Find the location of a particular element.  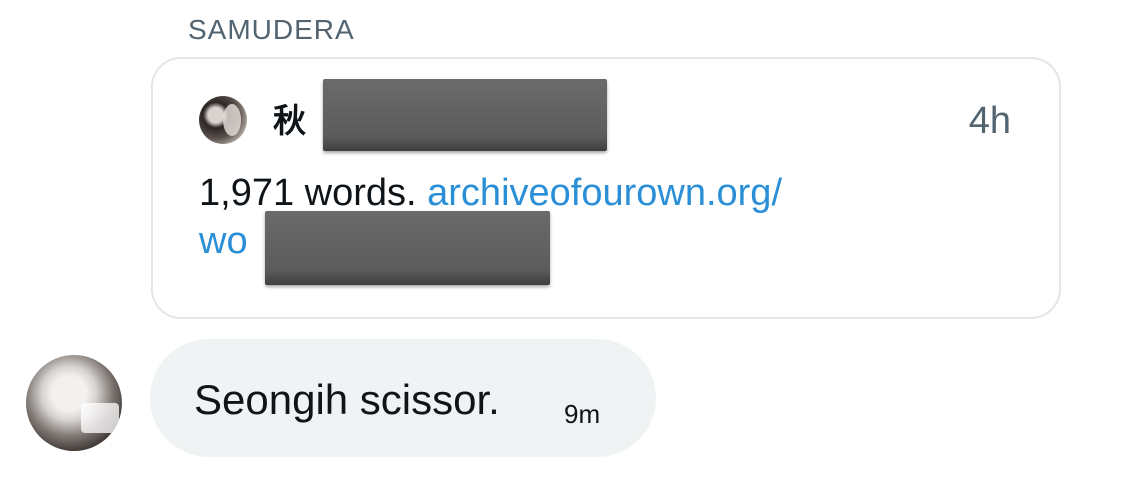

quote-link-line2: wo is located at coordinates (223, 241).